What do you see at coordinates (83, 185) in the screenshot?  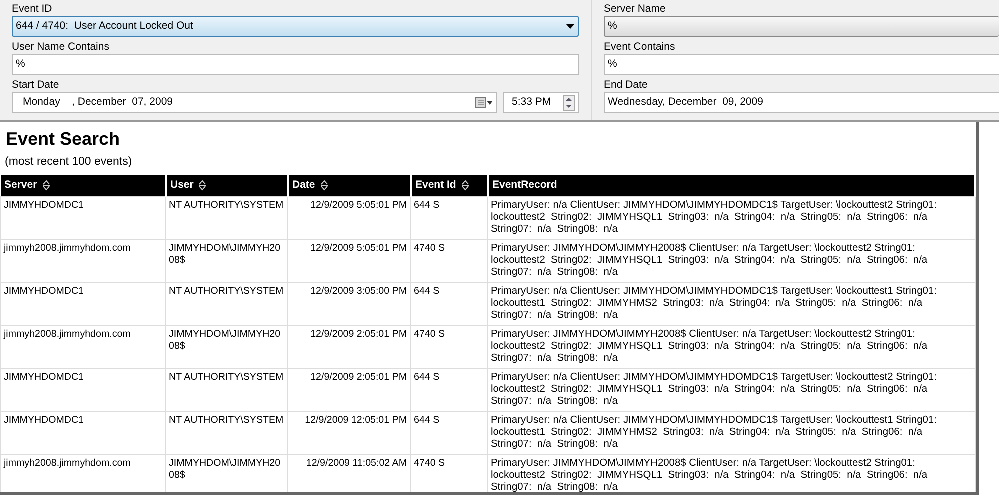 I see `column-header: Server` at bounding box center [83, 185].